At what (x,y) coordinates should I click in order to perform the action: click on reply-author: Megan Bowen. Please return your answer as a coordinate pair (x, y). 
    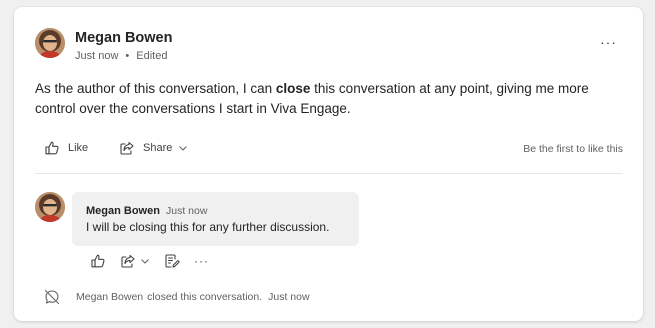
    Looking at the image, I should click on (123, 211).